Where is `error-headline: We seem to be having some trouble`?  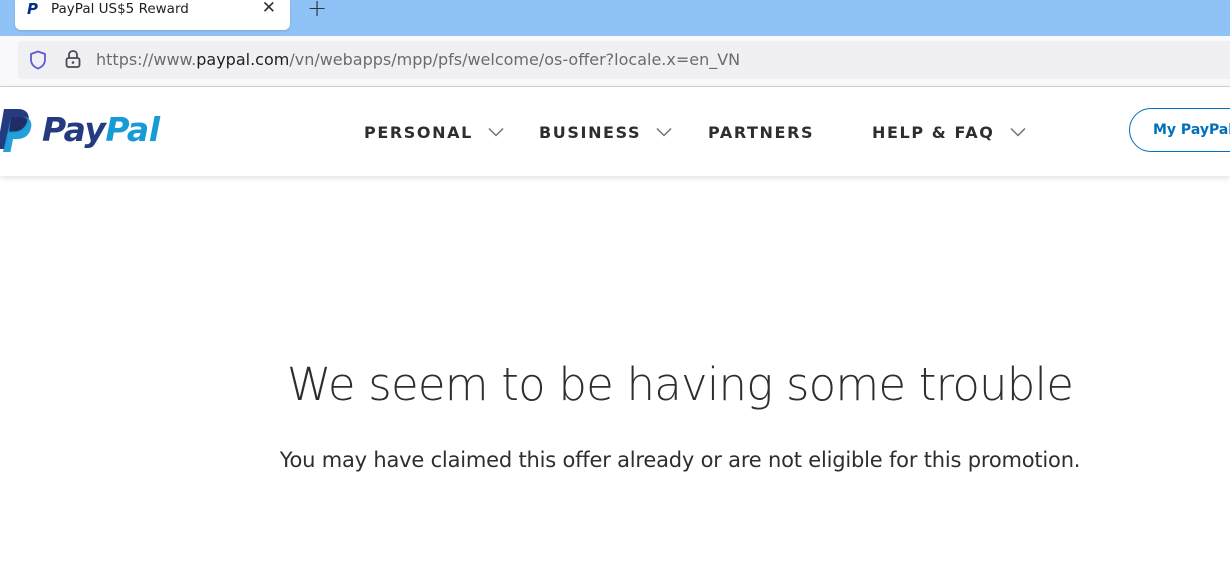
error-headline: We seem to be having some trouble is located at coordinates (680, 384).